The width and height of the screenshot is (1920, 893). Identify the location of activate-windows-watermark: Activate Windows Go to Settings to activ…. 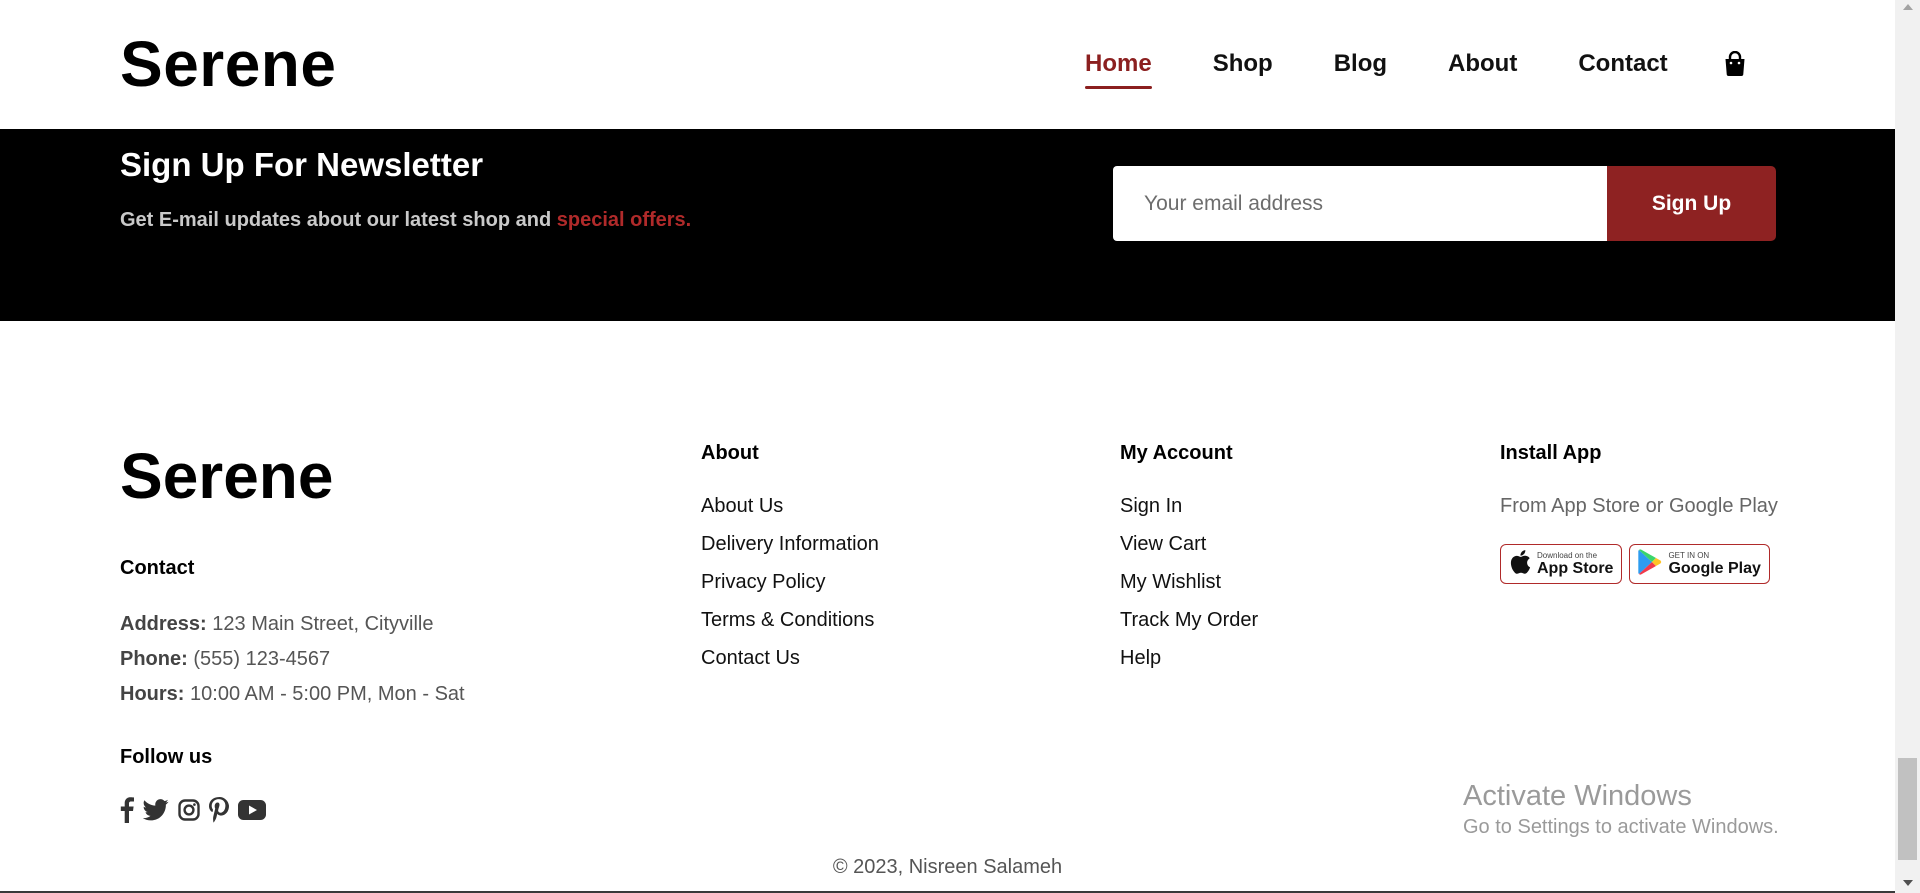
(1621, 809).